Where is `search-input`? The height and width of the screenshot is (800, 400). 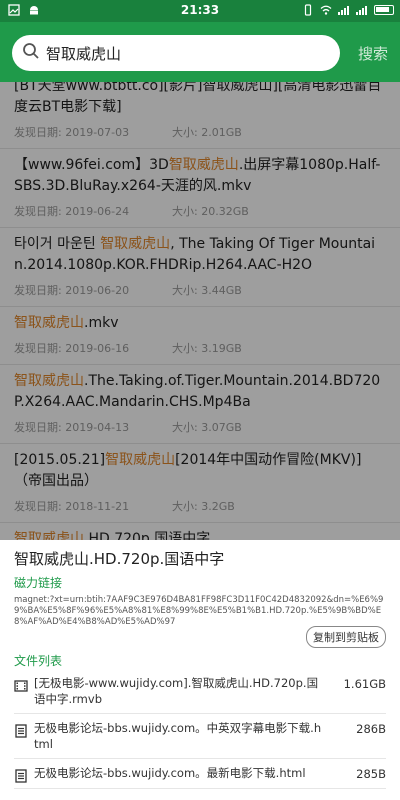
search-input is located at coordinates (186, 53).